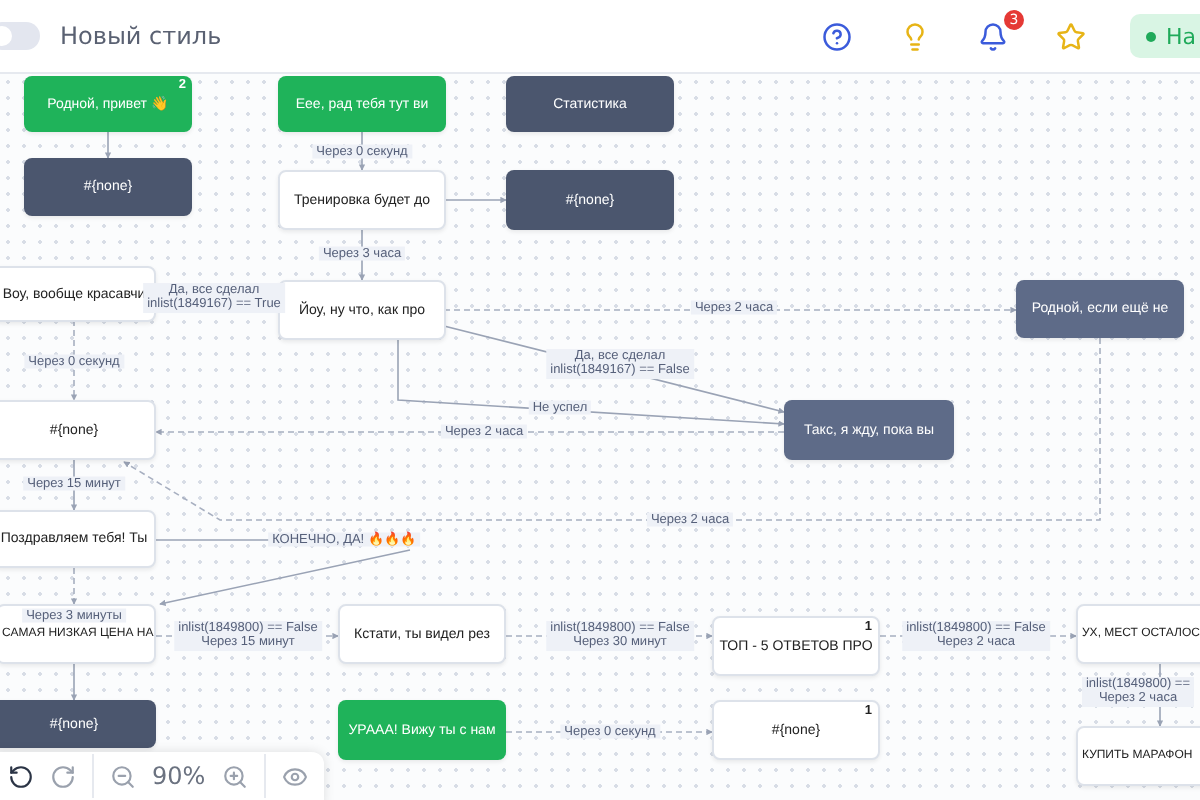  I want to click on eye-icon, so click(294, 776).